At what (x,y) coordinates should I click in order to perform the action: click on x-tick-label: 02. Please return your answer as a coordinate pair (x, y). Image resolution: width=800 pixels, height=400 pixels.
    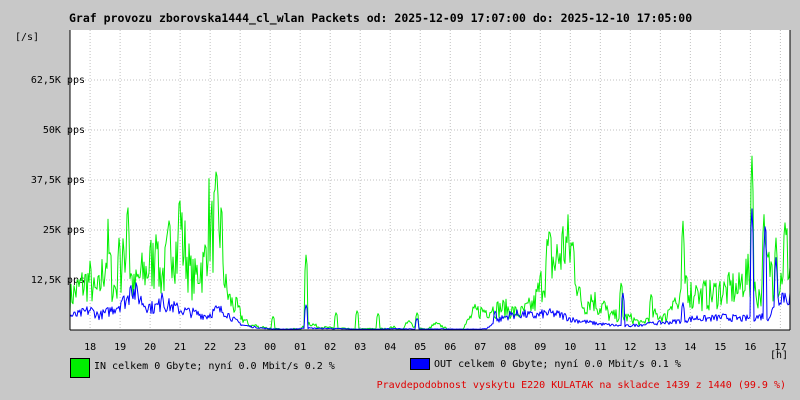
    Looking at the image, I should click on (330, 347).